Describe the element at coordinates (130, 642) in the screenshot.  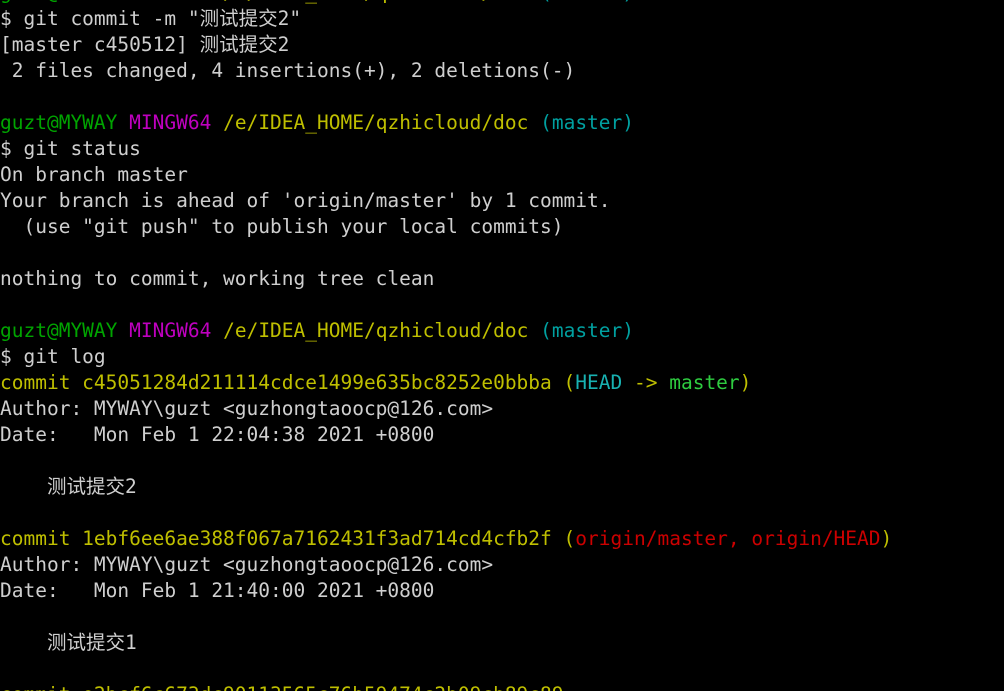
I see `terminal-text-span: 1` at that location.